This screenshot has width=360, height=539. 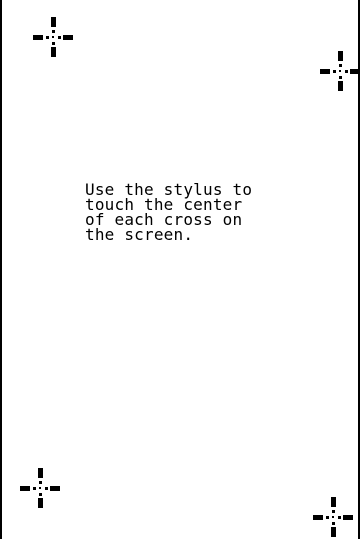 I want to click on instruction-line: the screen., so click(x=139, y=234).